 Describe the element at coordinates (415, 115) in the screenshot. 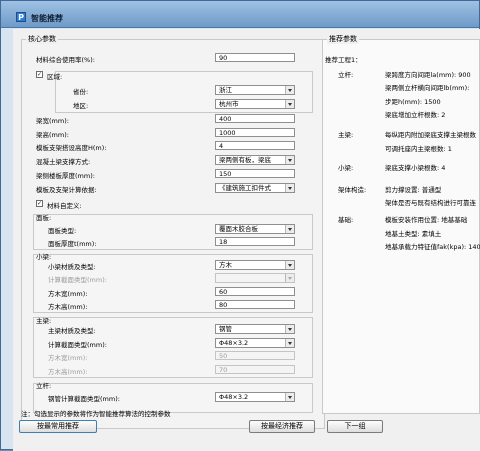

I see `rec-row-4: 梁底增加立杆根数: 2` at that location.